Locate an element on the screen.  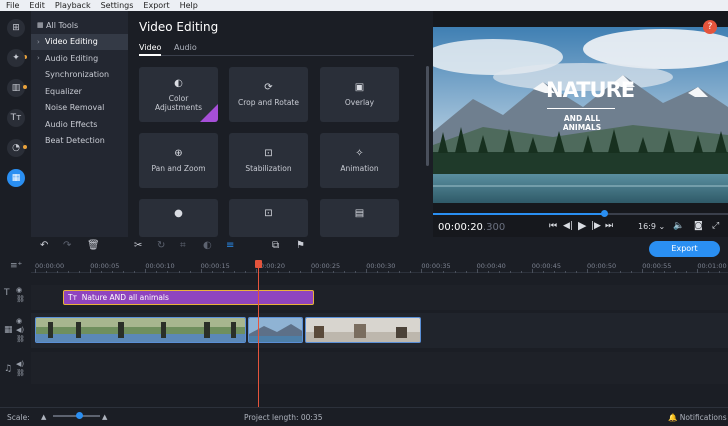
skip-back-icon: ⏮ is located at coordinates (553, 226).